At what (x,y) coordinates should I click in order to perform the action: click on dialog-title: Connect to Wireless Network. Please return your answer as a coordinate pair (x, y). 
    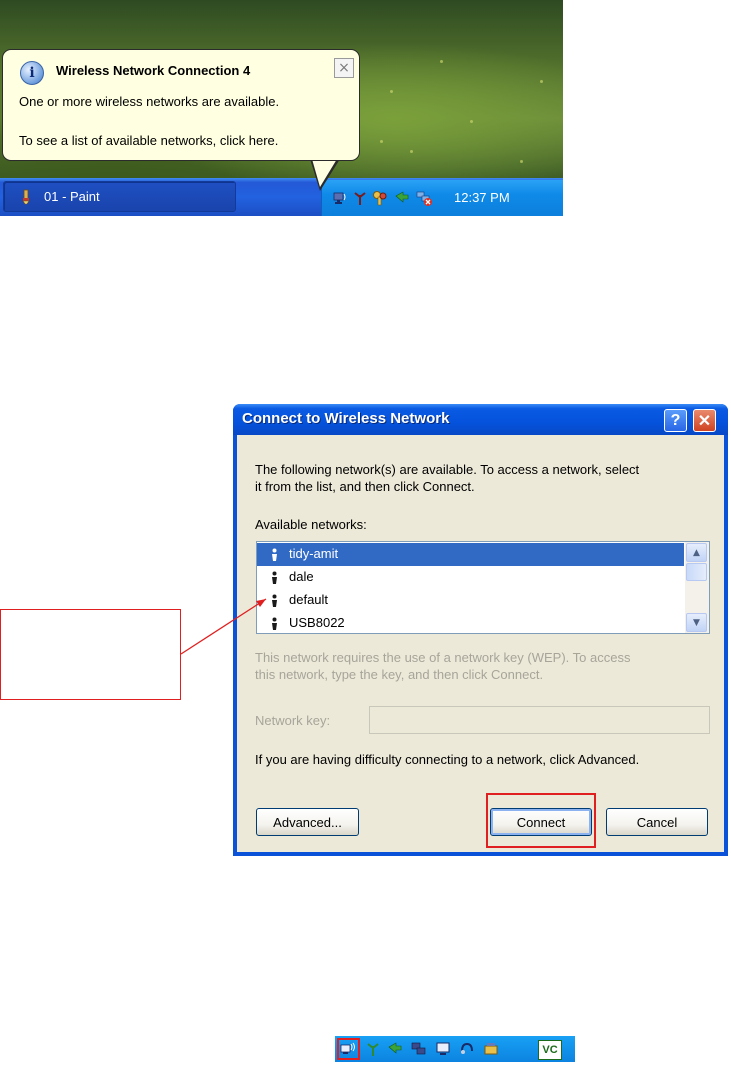
    Looking at the image, I should click on (346, 418).